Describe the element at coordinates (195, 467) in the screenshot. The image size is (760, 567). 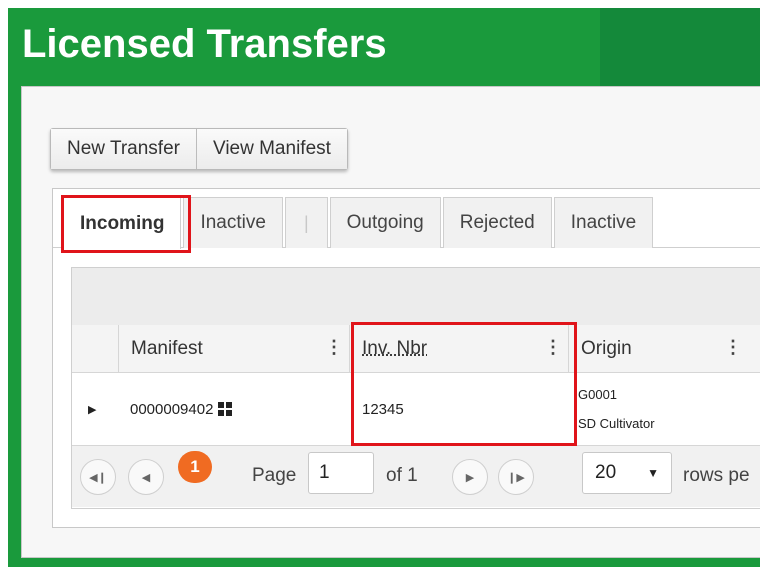
I see `current-page-badge: 1` at that location.